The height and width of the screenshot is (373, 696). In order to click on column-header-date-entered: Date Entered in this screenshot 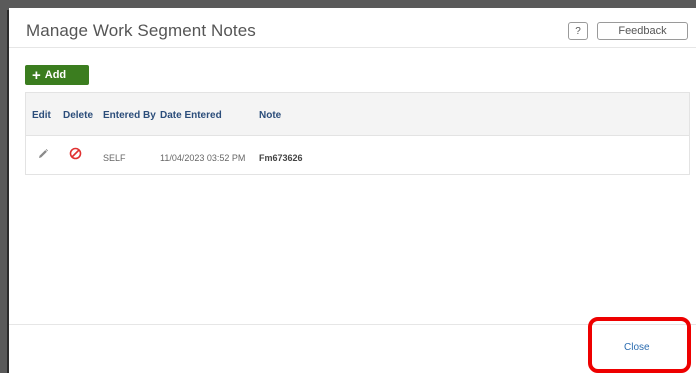, I will do `click(191, 115)`.